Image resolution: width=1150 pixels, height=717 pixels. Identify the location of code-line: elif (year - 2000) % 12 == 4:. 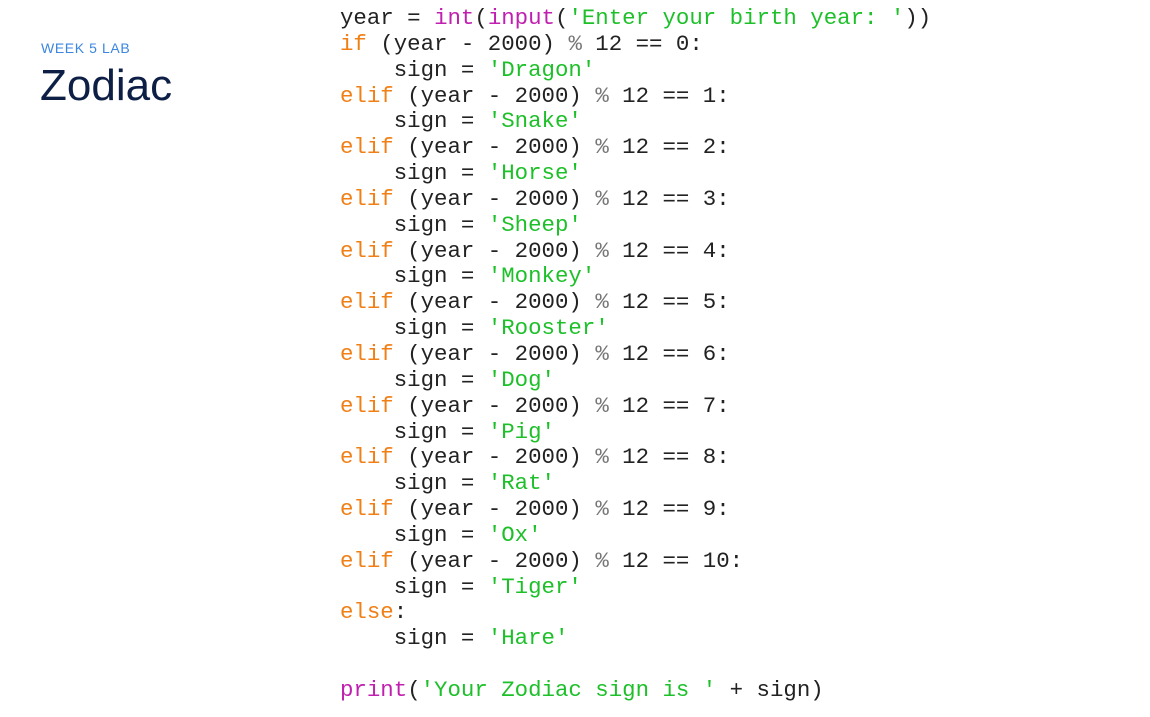
(635, 251).